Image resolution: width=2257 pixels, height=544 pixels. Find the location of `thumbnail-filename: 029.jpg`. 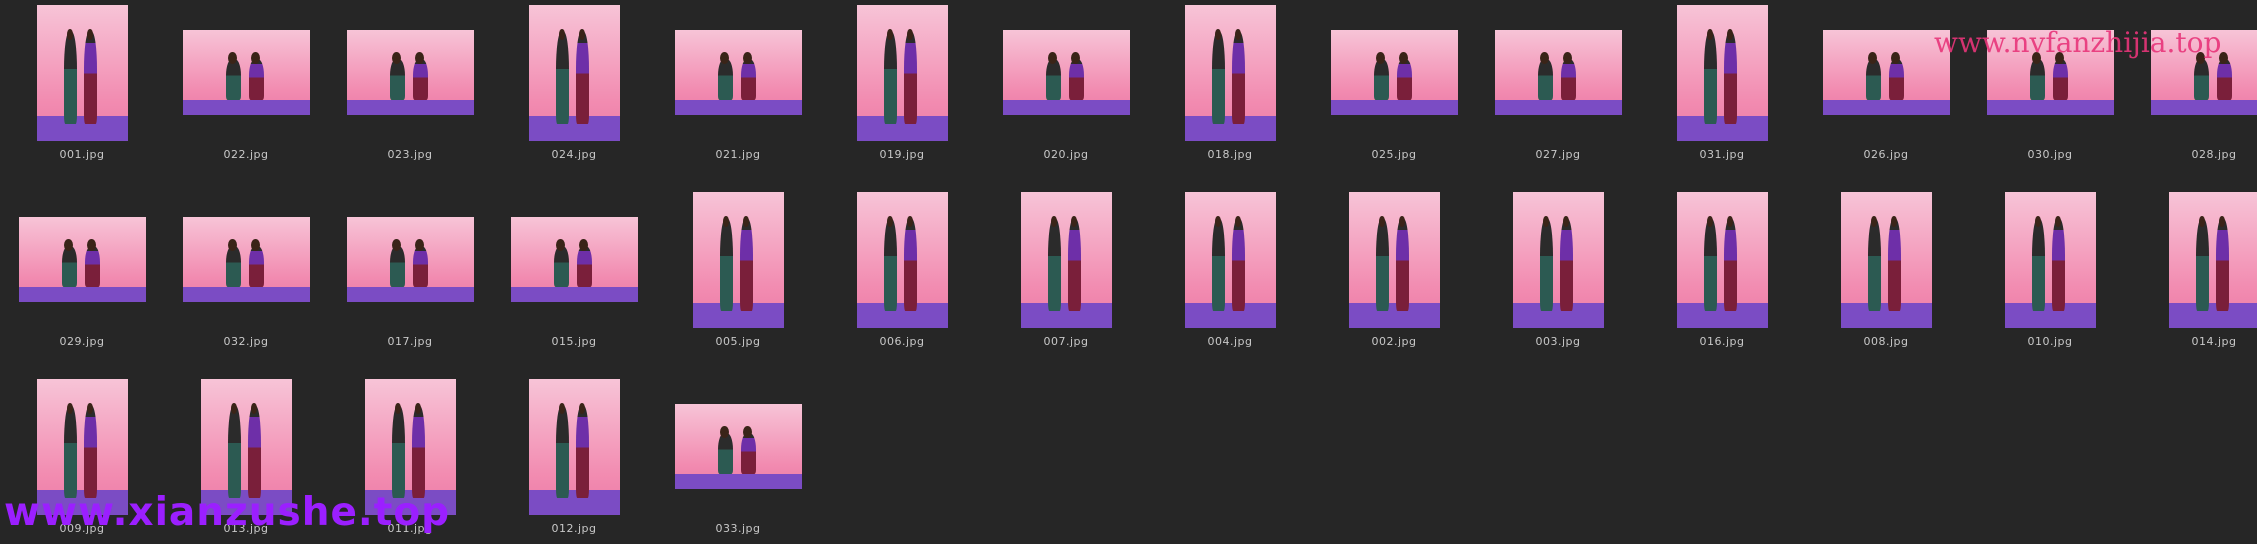

thumbnail-filename: 029.jpg is located at coordinates (82, 341).